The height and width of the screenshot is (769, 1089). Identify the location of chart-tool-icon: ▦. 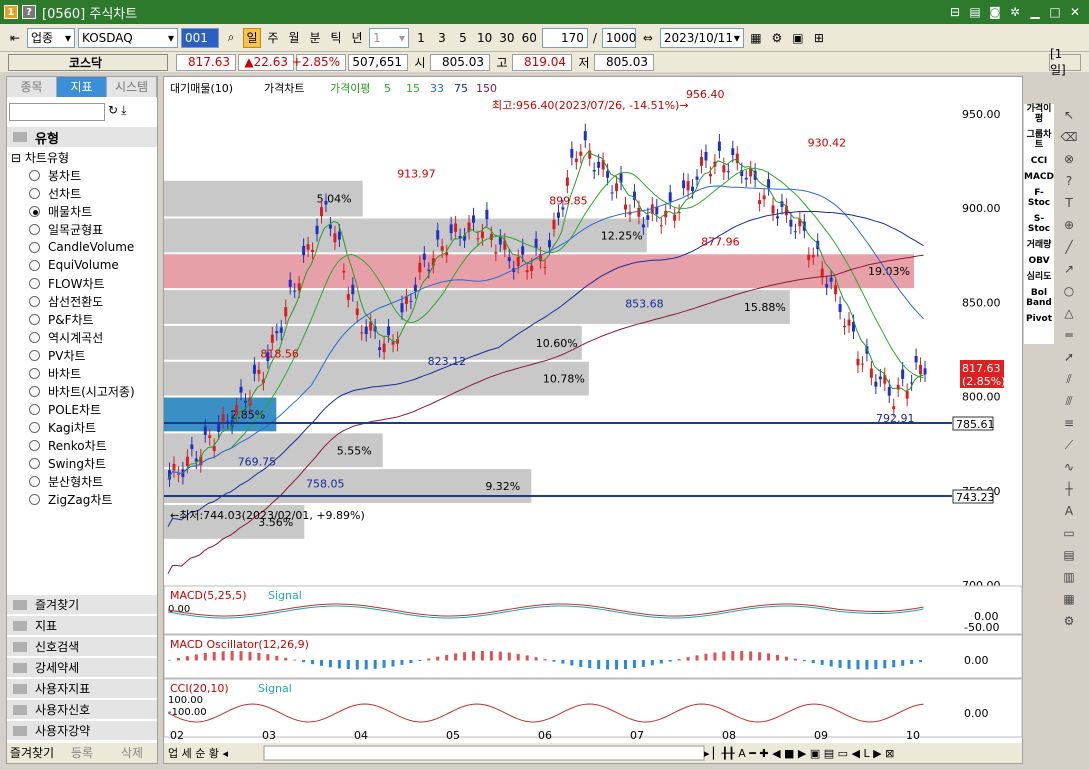
(1069, 599).